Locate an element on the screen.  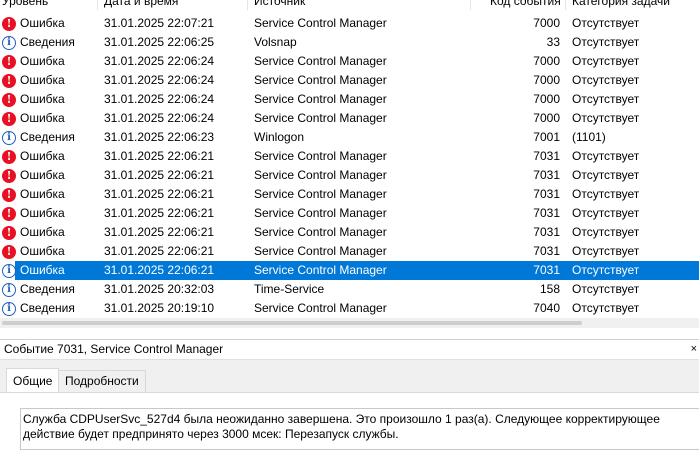
column-header-source: Источник is located at coordinates (279, 5).